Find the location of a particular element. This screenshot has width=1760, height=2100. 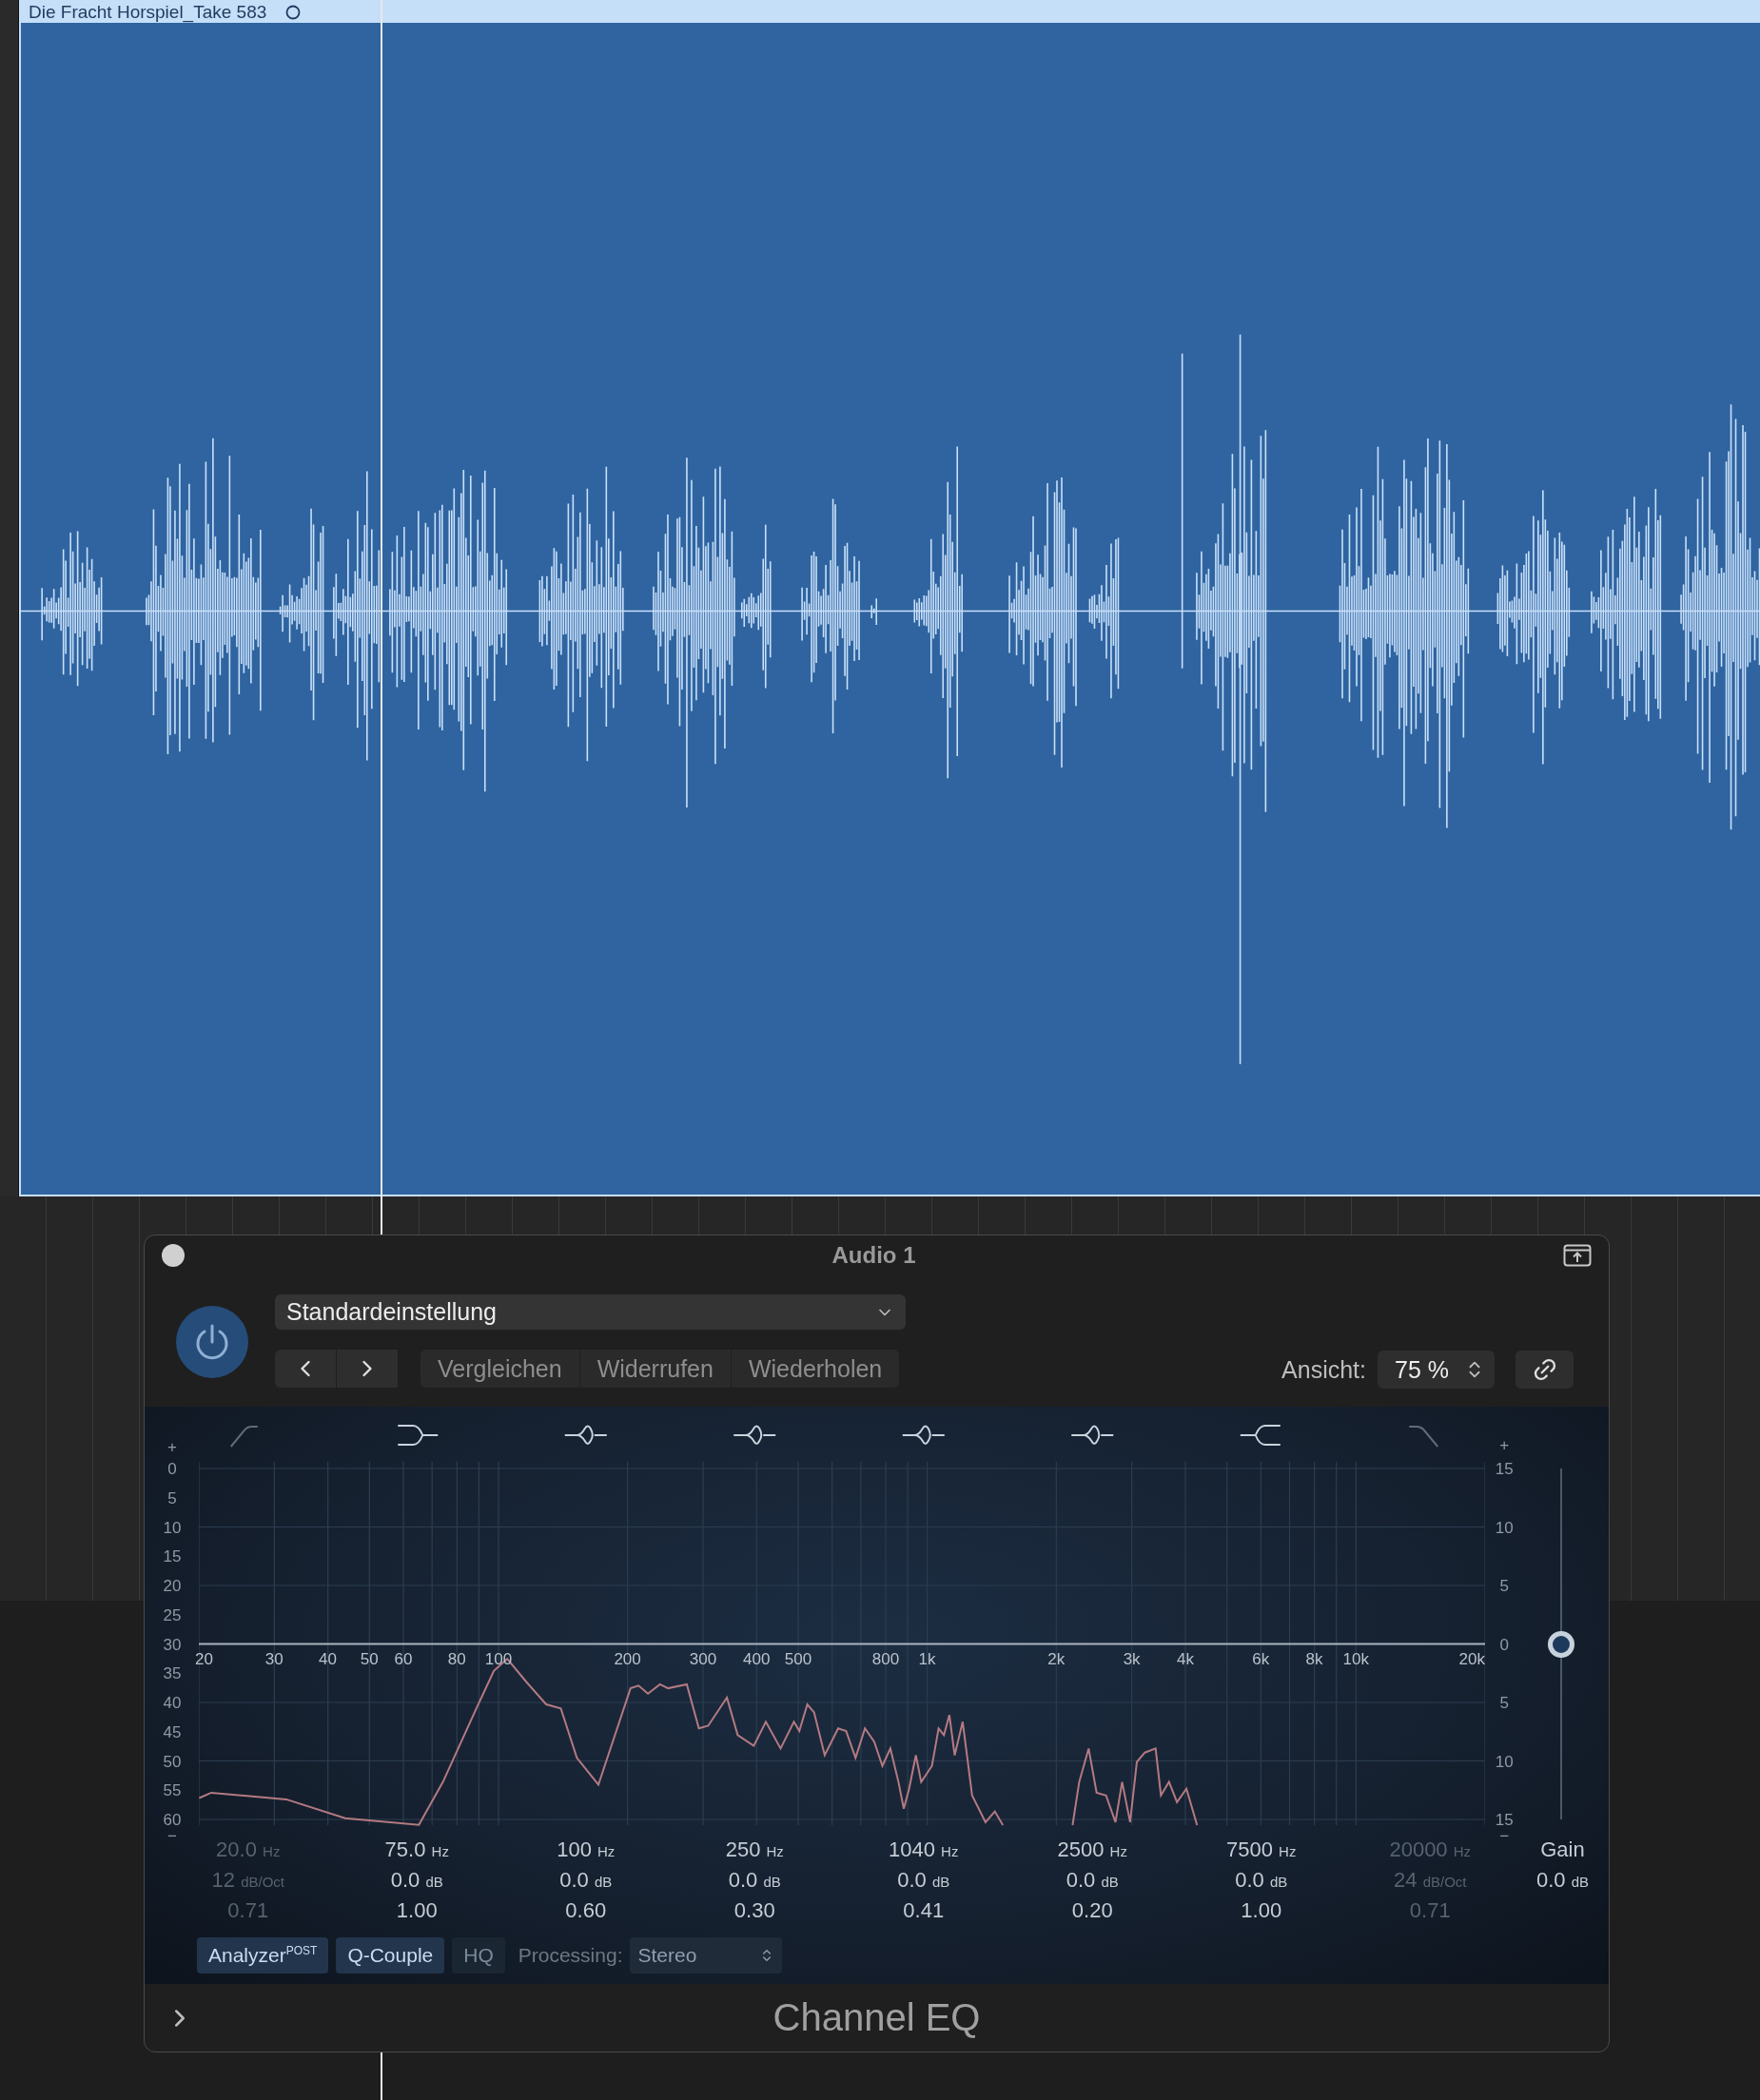

scale-label: 20 is located at coordinates (172, 1585).